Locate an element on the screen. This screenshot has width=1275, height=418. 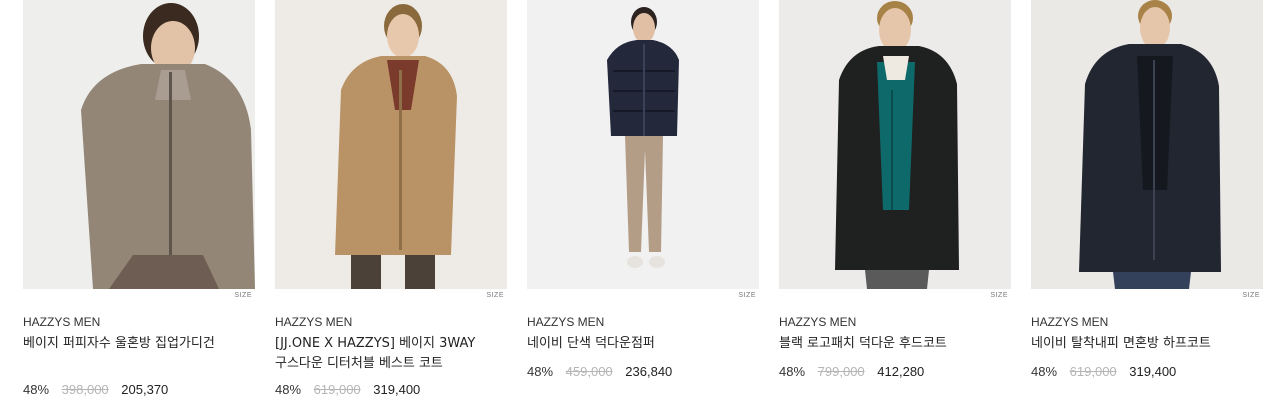
product-name: 블랙 로고패치 덕다운 후드코트 is located at coordinates (884, 344).